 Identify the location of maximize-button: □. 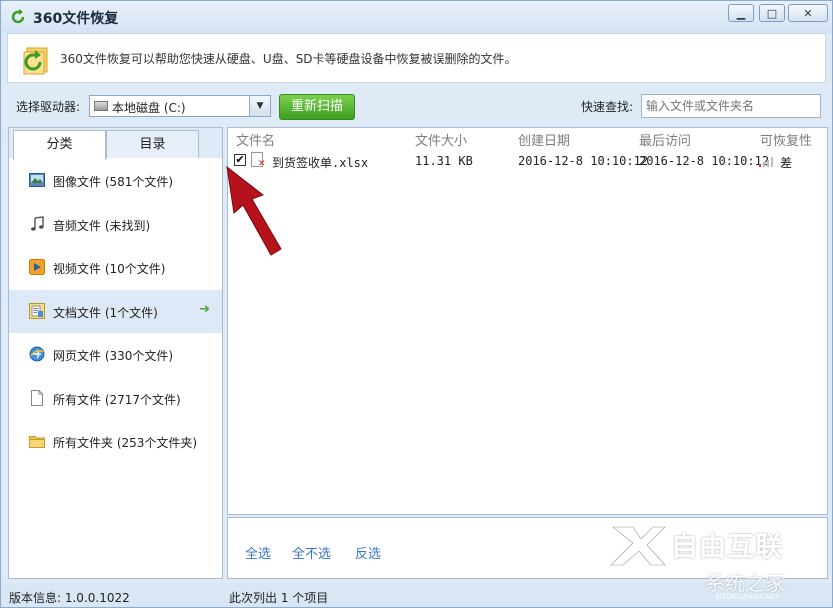
(772, 13).